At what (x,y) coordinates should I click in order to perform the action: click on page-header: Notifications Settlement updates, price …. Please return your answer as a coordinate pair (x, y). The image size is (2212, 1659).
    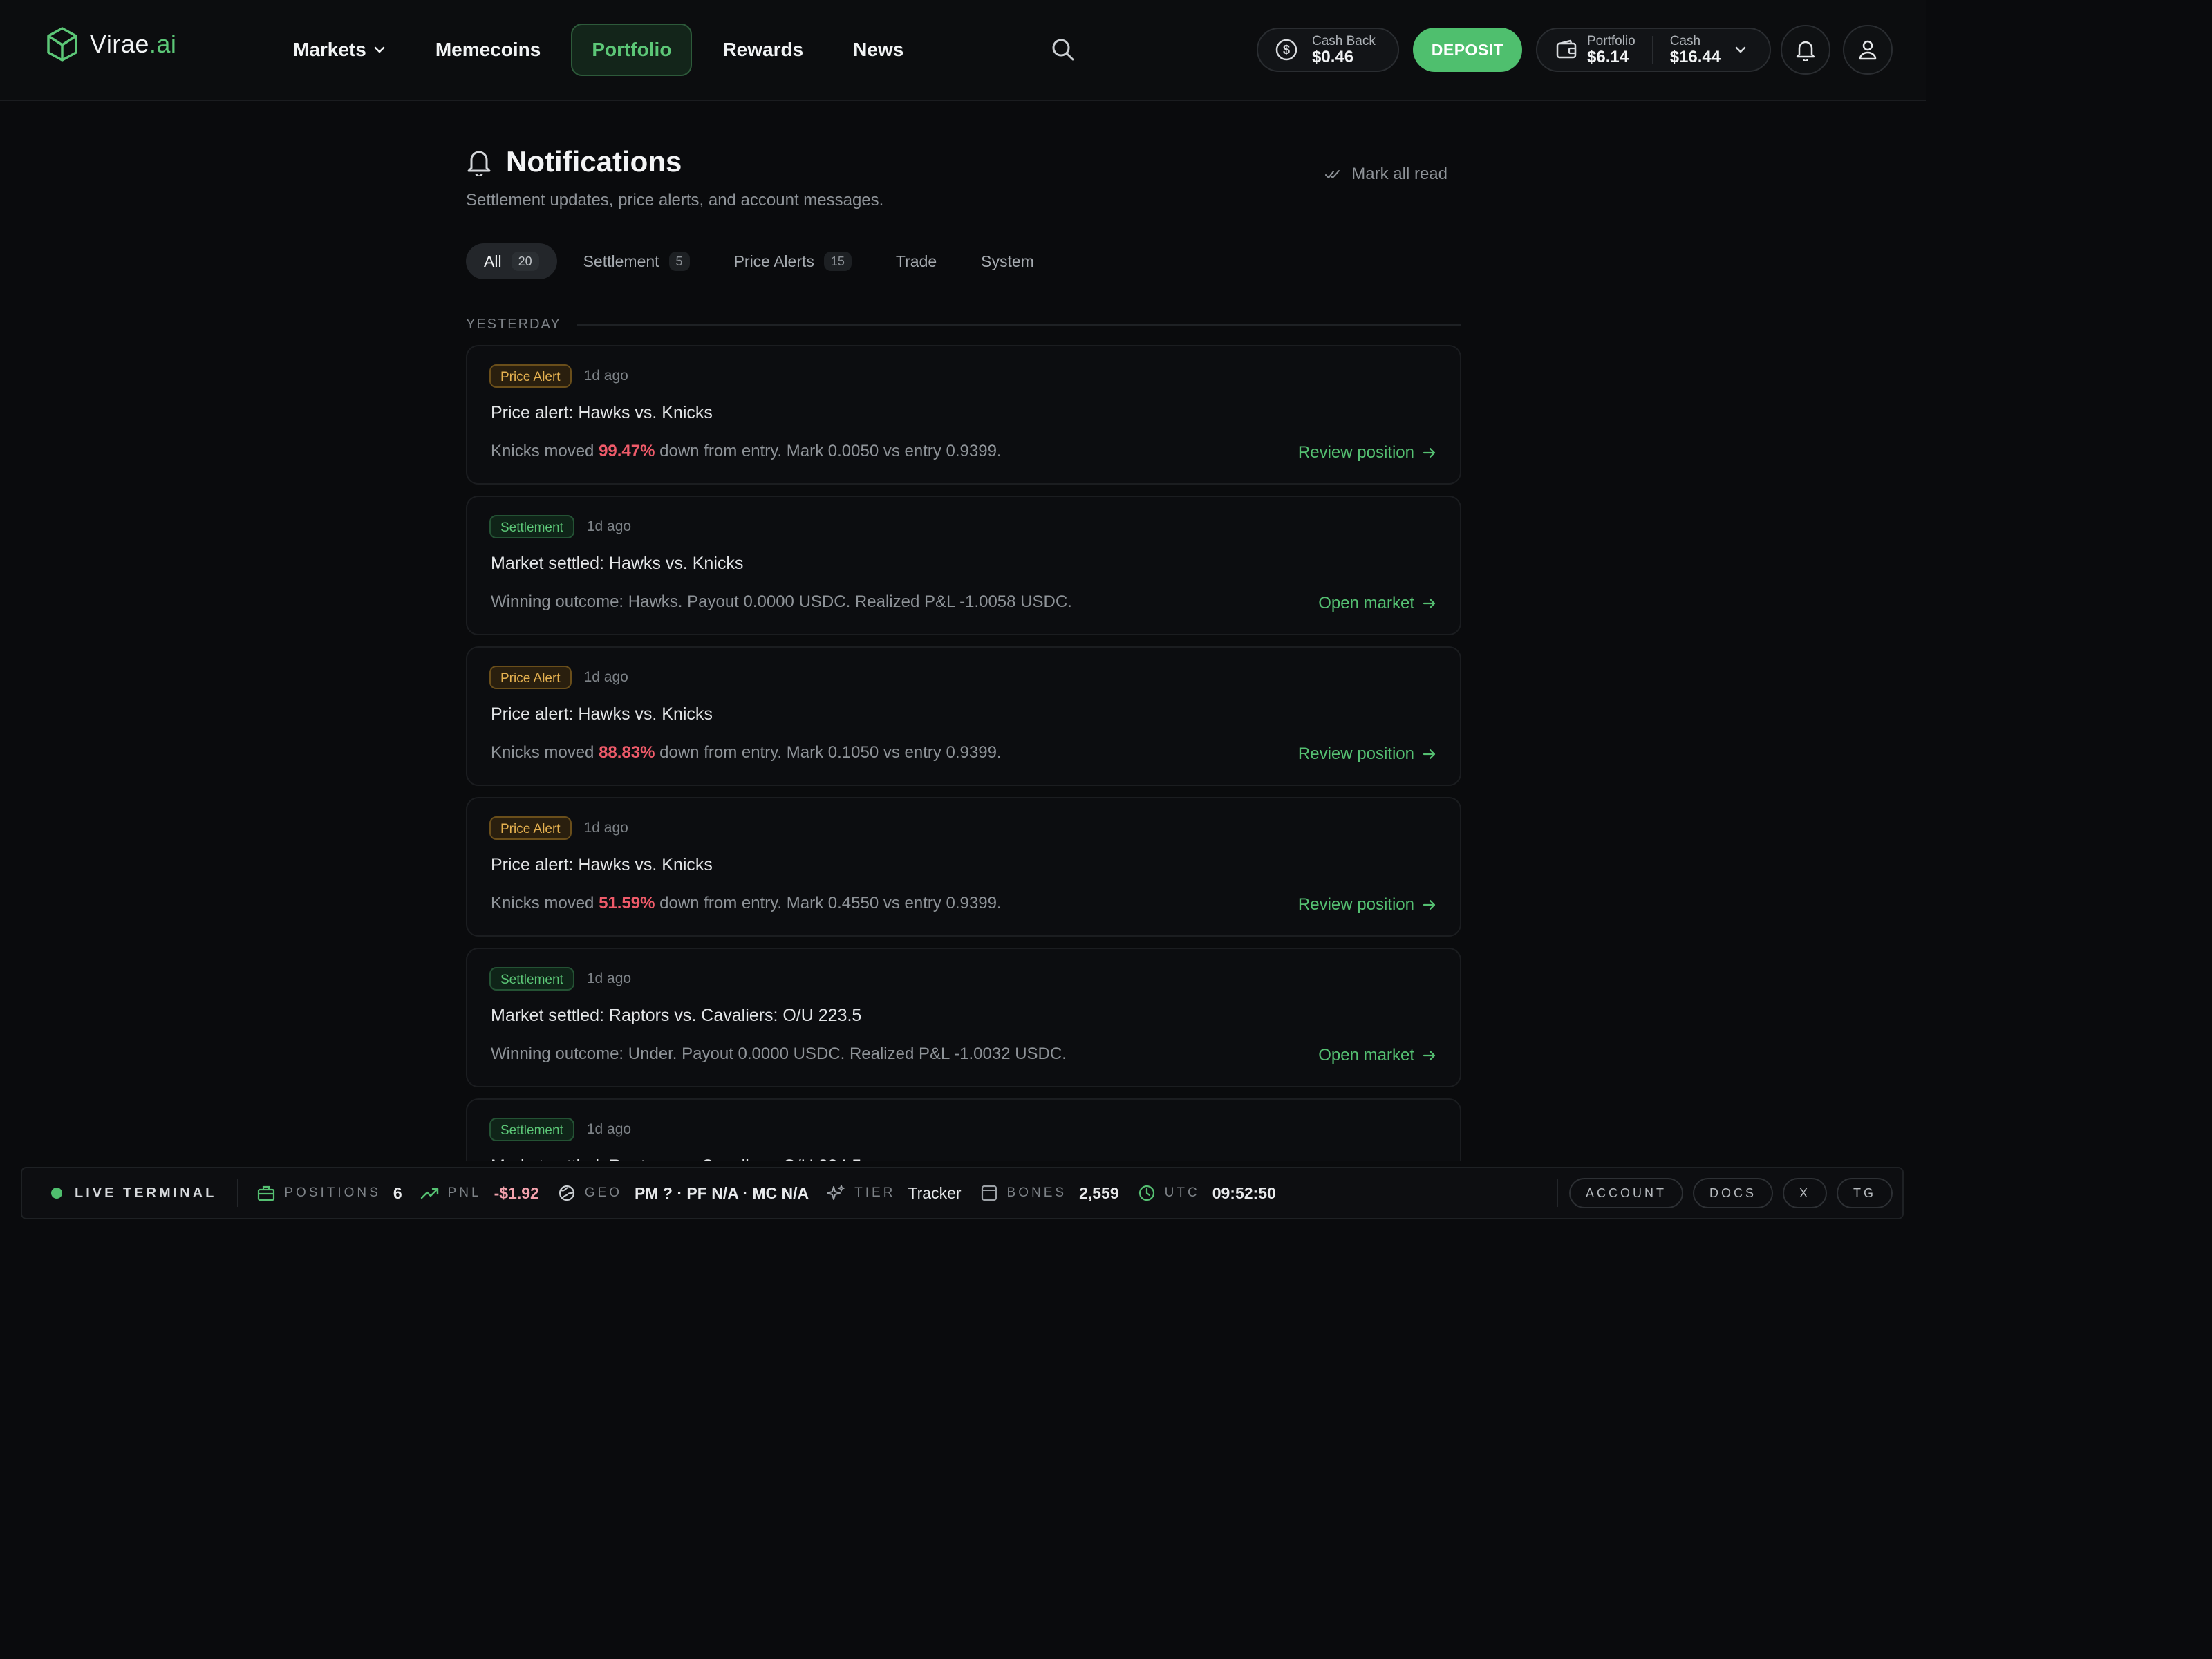
    Looking at the image, I should click on (964, 180).